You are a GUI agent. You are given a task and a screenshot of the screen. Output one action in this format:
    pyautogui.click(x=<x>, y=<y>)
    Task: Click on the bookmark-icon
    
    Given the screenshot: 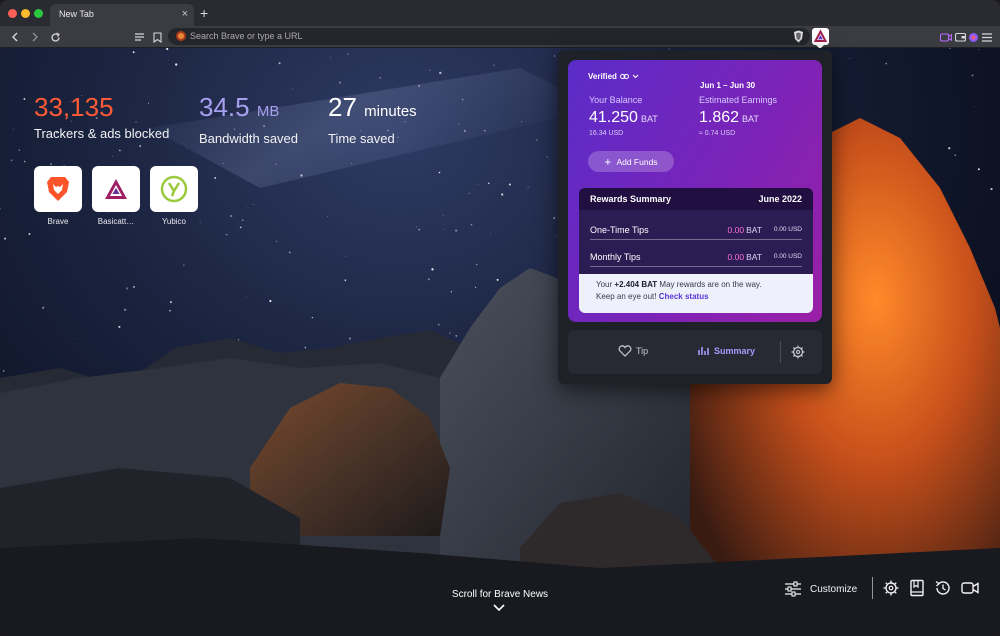 What is the action you would take?
    pyautogui.click(x=157, y=37)
    